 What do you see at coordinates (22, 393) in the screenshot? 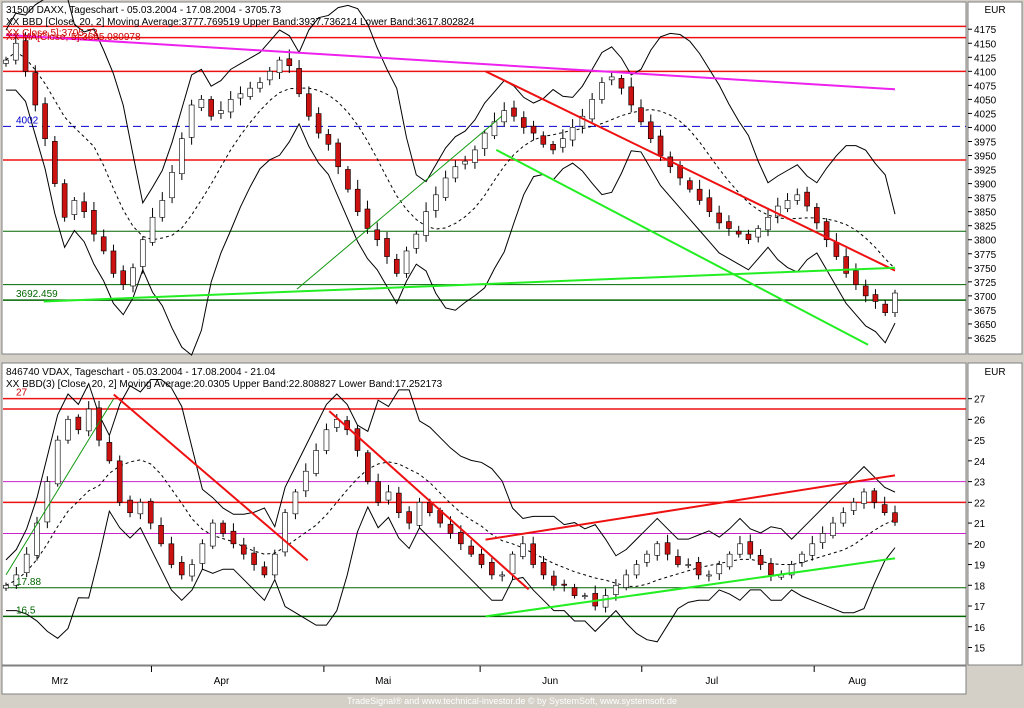
I see `left-value-label-0: 27` at bounding box center [22, 393].